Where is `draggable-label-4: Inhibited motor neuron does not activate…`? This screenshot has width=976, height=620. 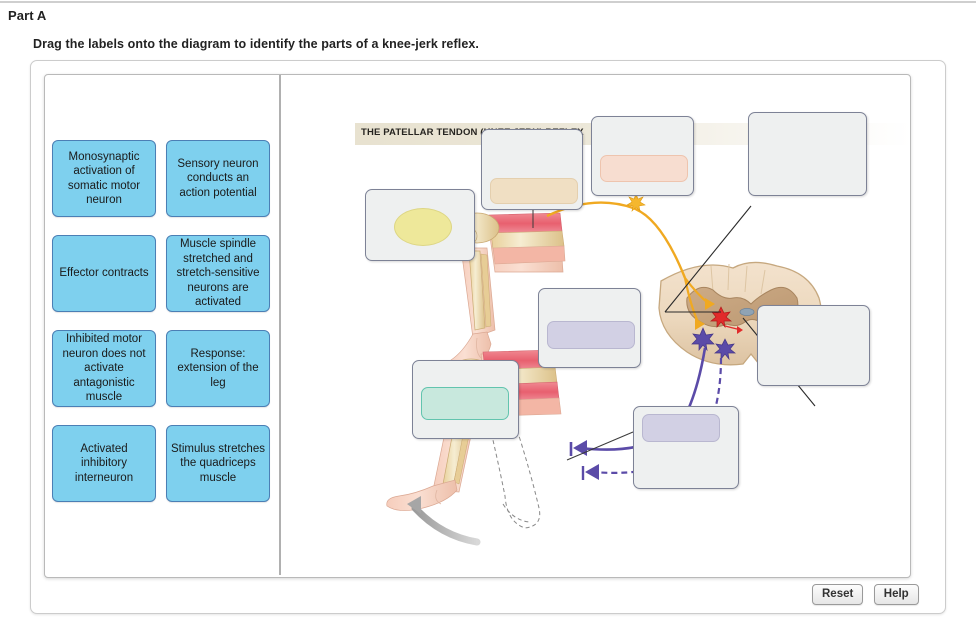 draggable-label-4: Inhibited motor neuron does not activate… is located at coordinates (104, 368).